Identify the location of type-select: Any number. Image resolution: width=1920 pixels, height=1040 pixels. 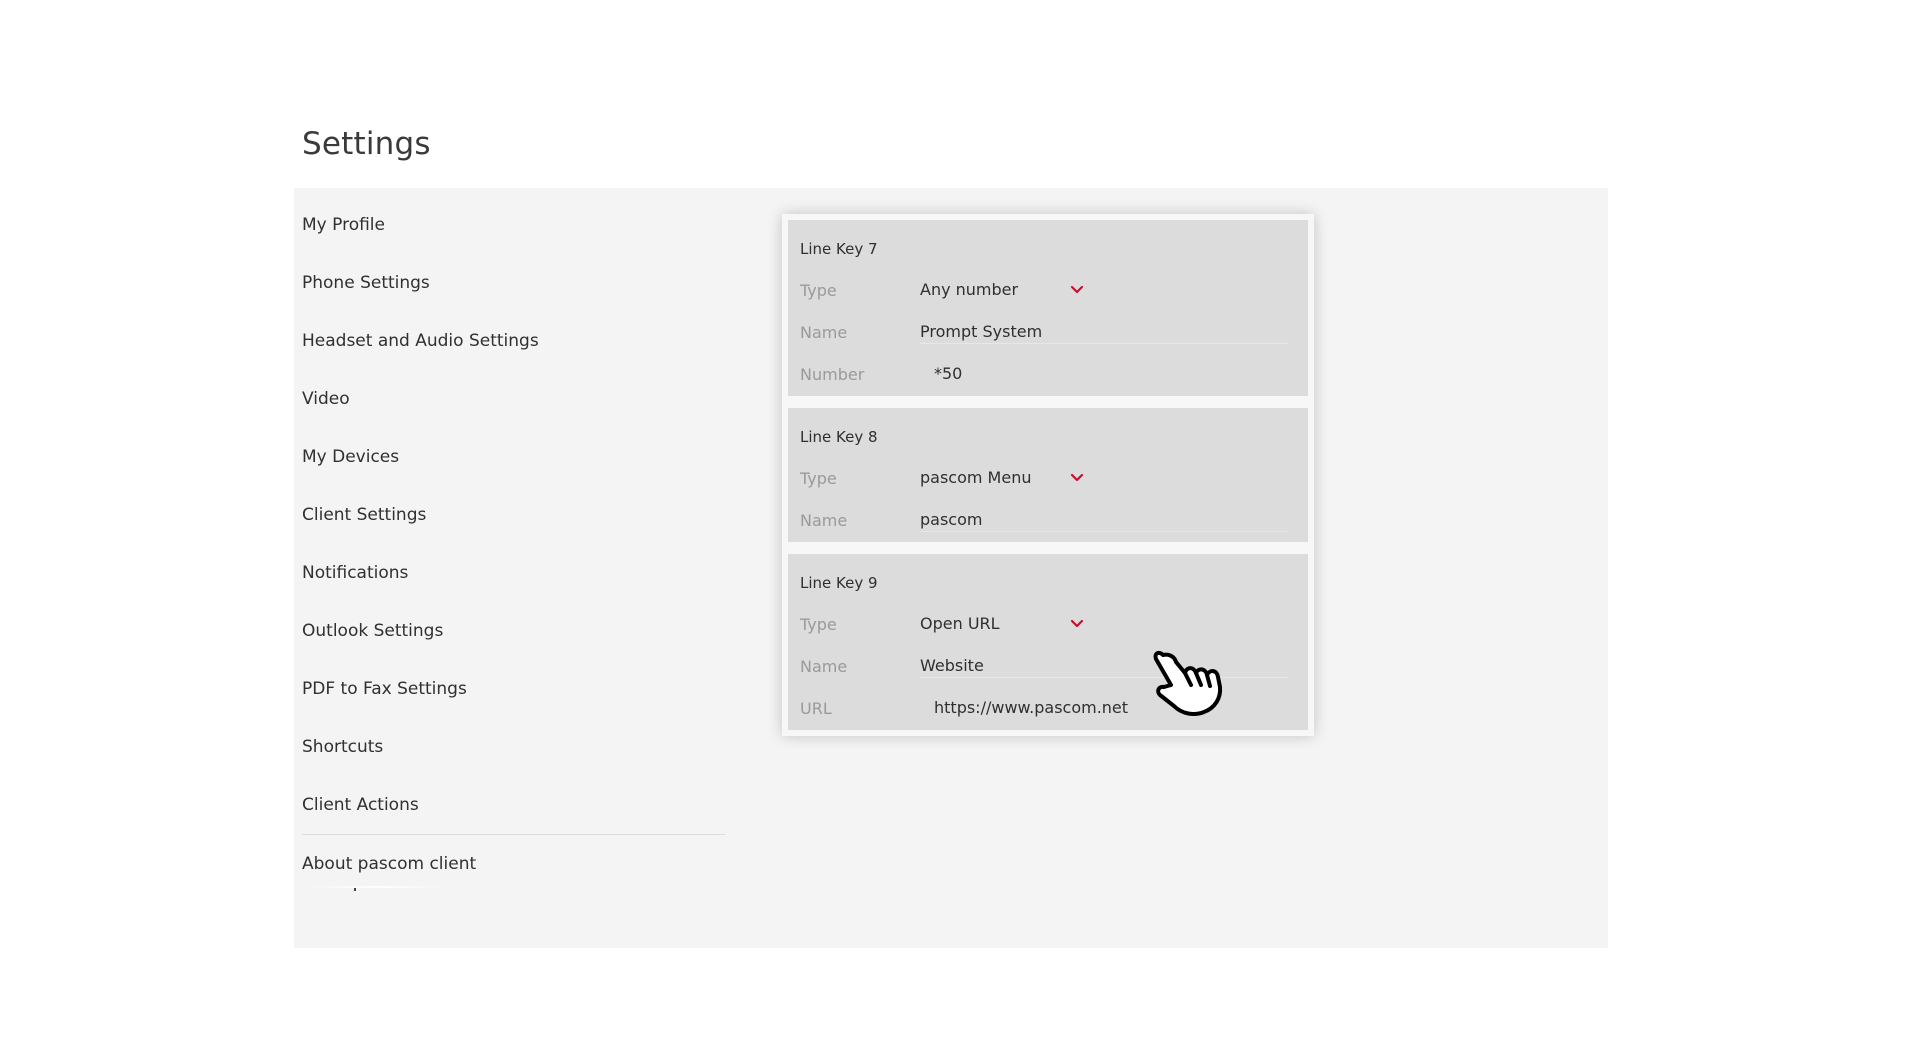
(969, 289).